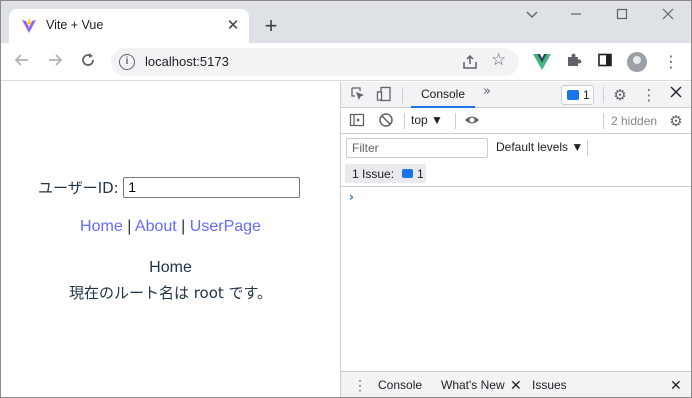 The height and width of the screenshot is (398, 692). What do you see at coordinates (29, 26) in the screenshot?
I see `vite-favicon-icon` at bounding box center [29, 26].